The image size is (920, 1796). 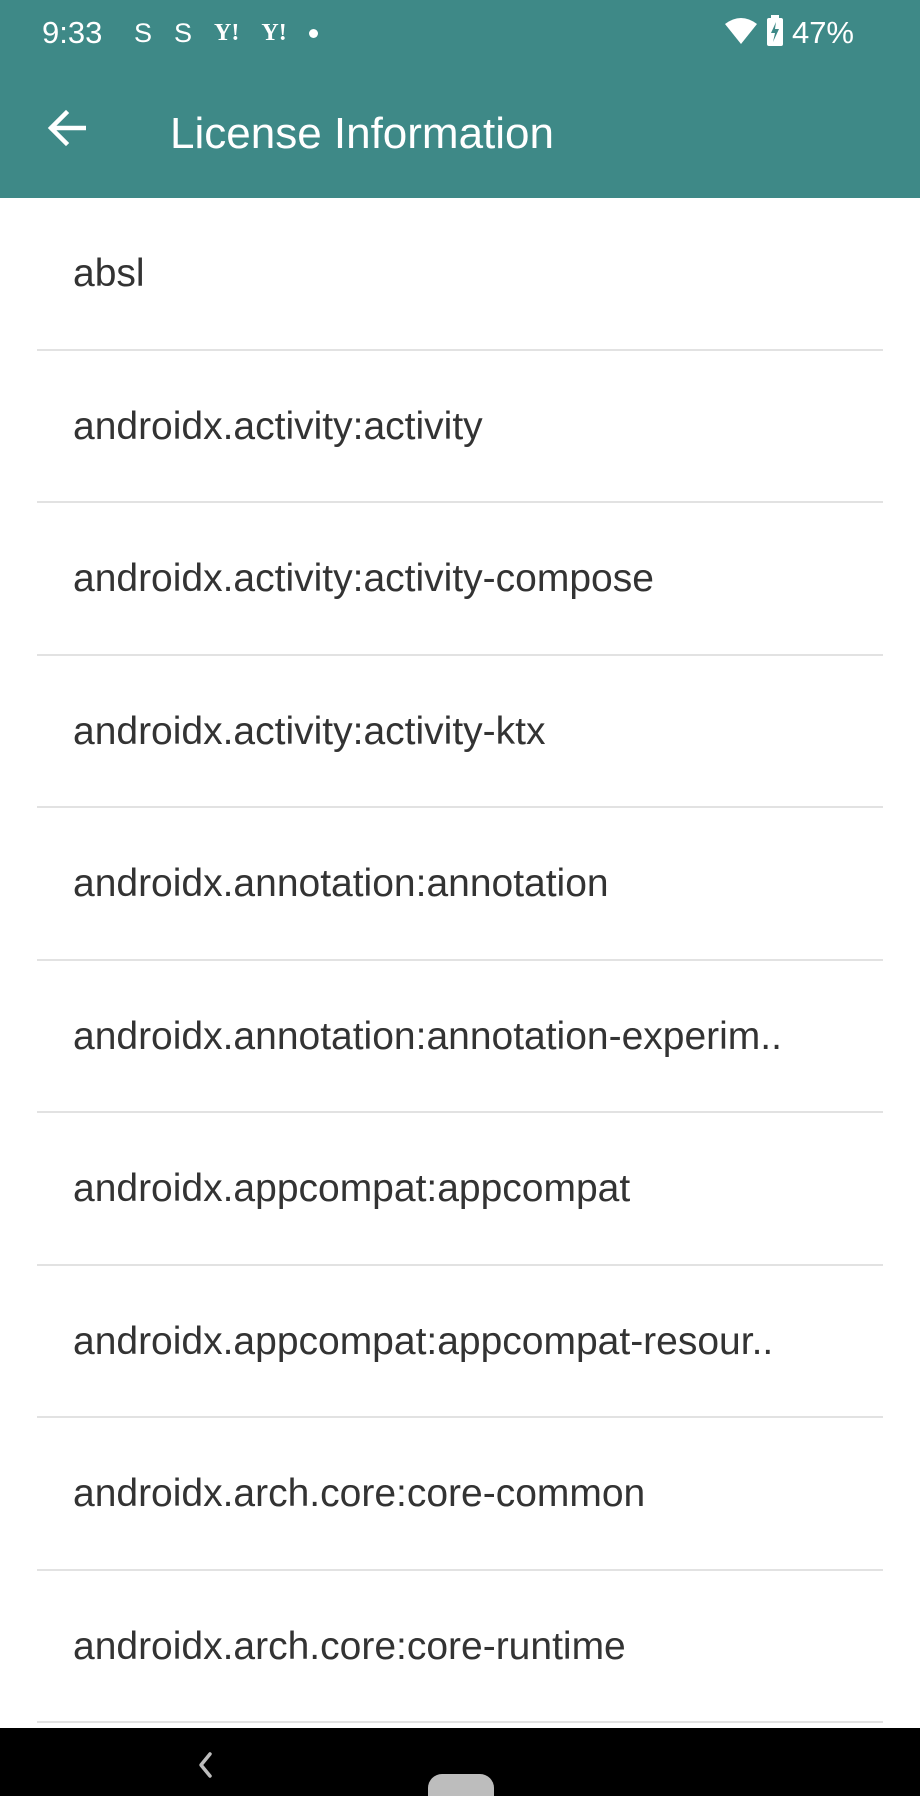 What do you see at coordinates (423, 1341) in the screenshot?
I see `list-item-label: androidx.appcompat:appcompat-resour..` at bounding box center [423, 1341].